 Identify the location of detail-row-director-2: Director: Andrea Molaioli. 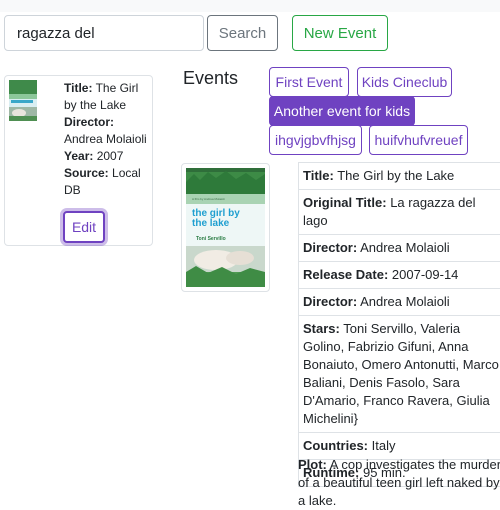
(399, 302).